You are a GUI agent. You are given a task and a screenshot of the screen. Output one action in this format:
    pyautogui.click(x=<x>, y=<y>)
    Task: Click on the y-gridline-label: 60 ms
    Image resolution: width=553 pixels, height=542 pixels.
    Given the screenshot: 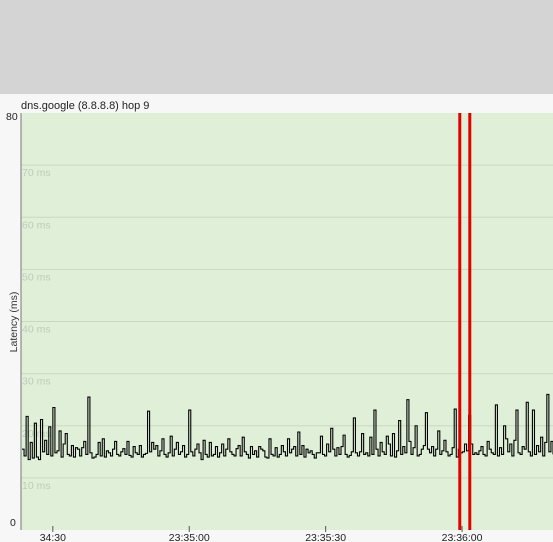 What is the action you would take?
    pyautogui.click(x=36, y=225)
    